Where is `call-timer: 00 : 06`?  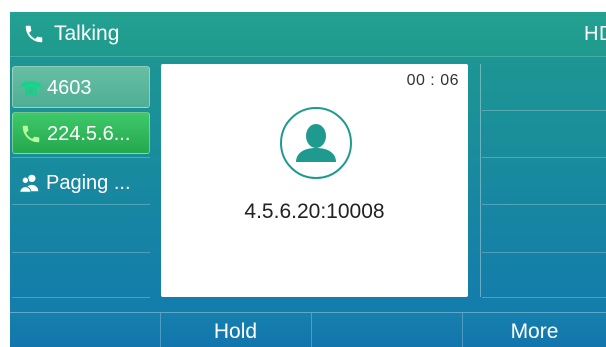 call-timer: 00 : 06 is located at coordinates (432, 80).